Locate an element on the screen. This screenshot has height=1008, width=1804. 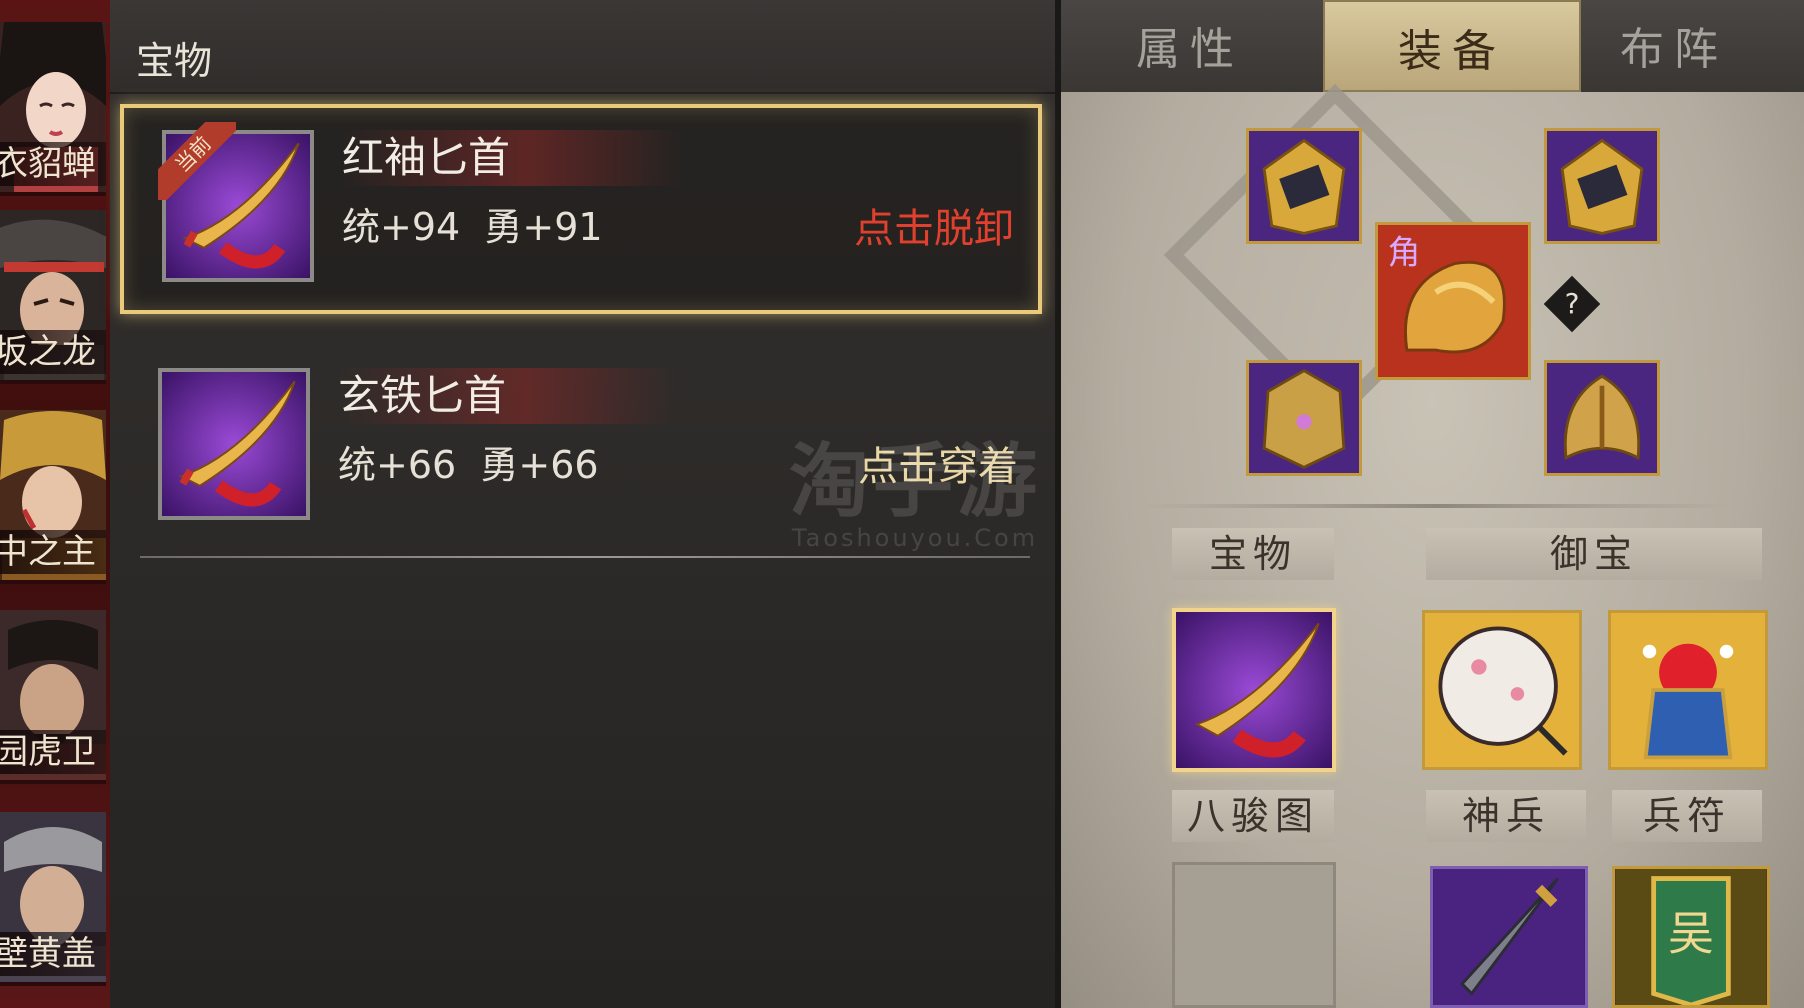
tab-bar: 属性 装备 布阵 is located at coordinates (1432, 46).